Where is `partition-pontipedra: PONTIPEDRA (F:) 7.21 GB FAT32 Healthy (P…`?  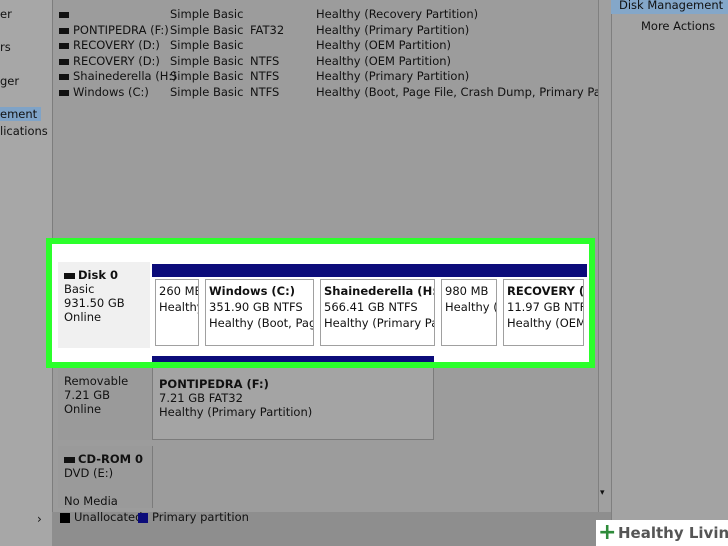
partition-pontipedra: PONTIPEDRA (F:) 7.21 GB FAT32 Healthy (P… is located at coordinates (293, 400).